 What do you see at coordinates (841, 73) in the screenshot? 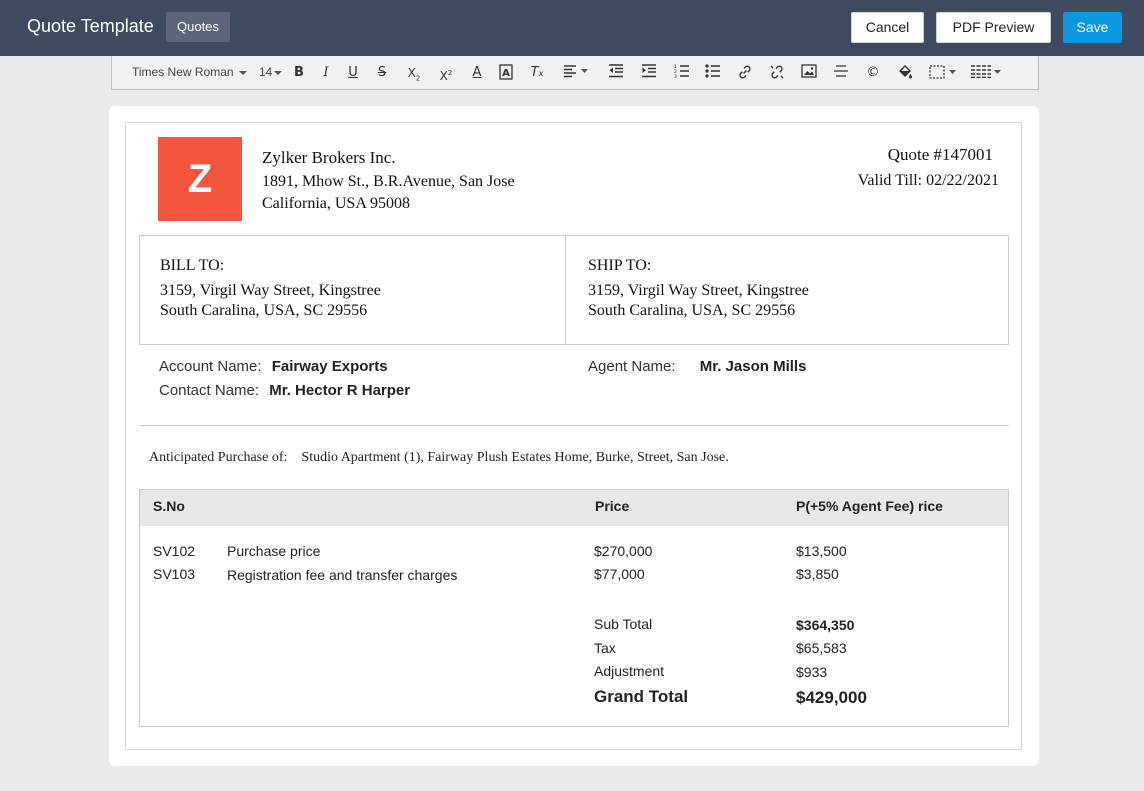
I see `horizontal-rule-icon` at bounding box center [841, 73].